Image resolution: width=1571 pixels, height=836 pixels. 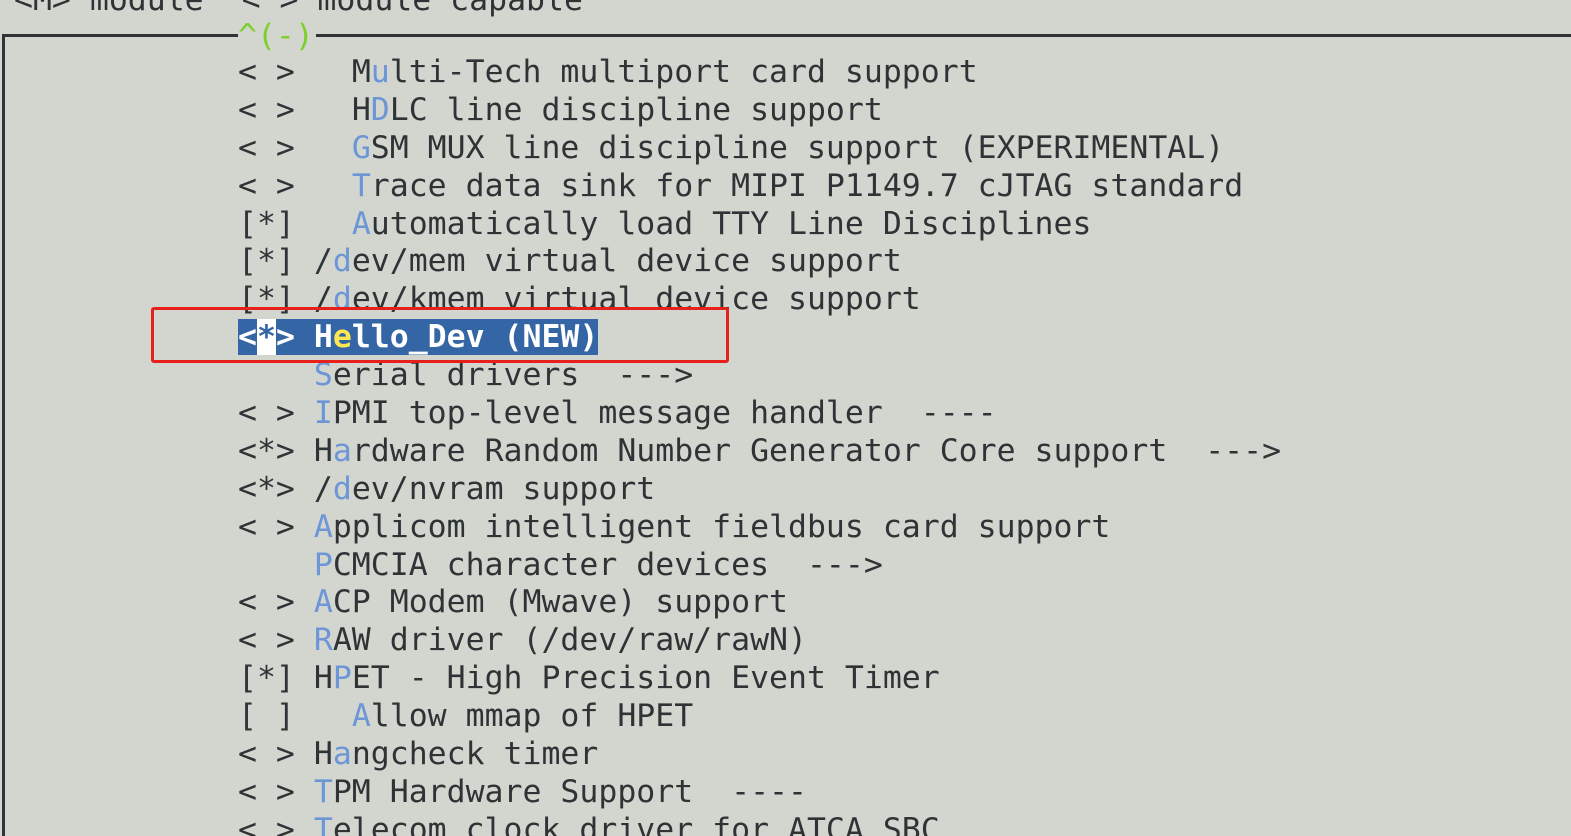 I want to click on menu-item-text: lti-Tech multiport card support, so click(x=683, y=72).